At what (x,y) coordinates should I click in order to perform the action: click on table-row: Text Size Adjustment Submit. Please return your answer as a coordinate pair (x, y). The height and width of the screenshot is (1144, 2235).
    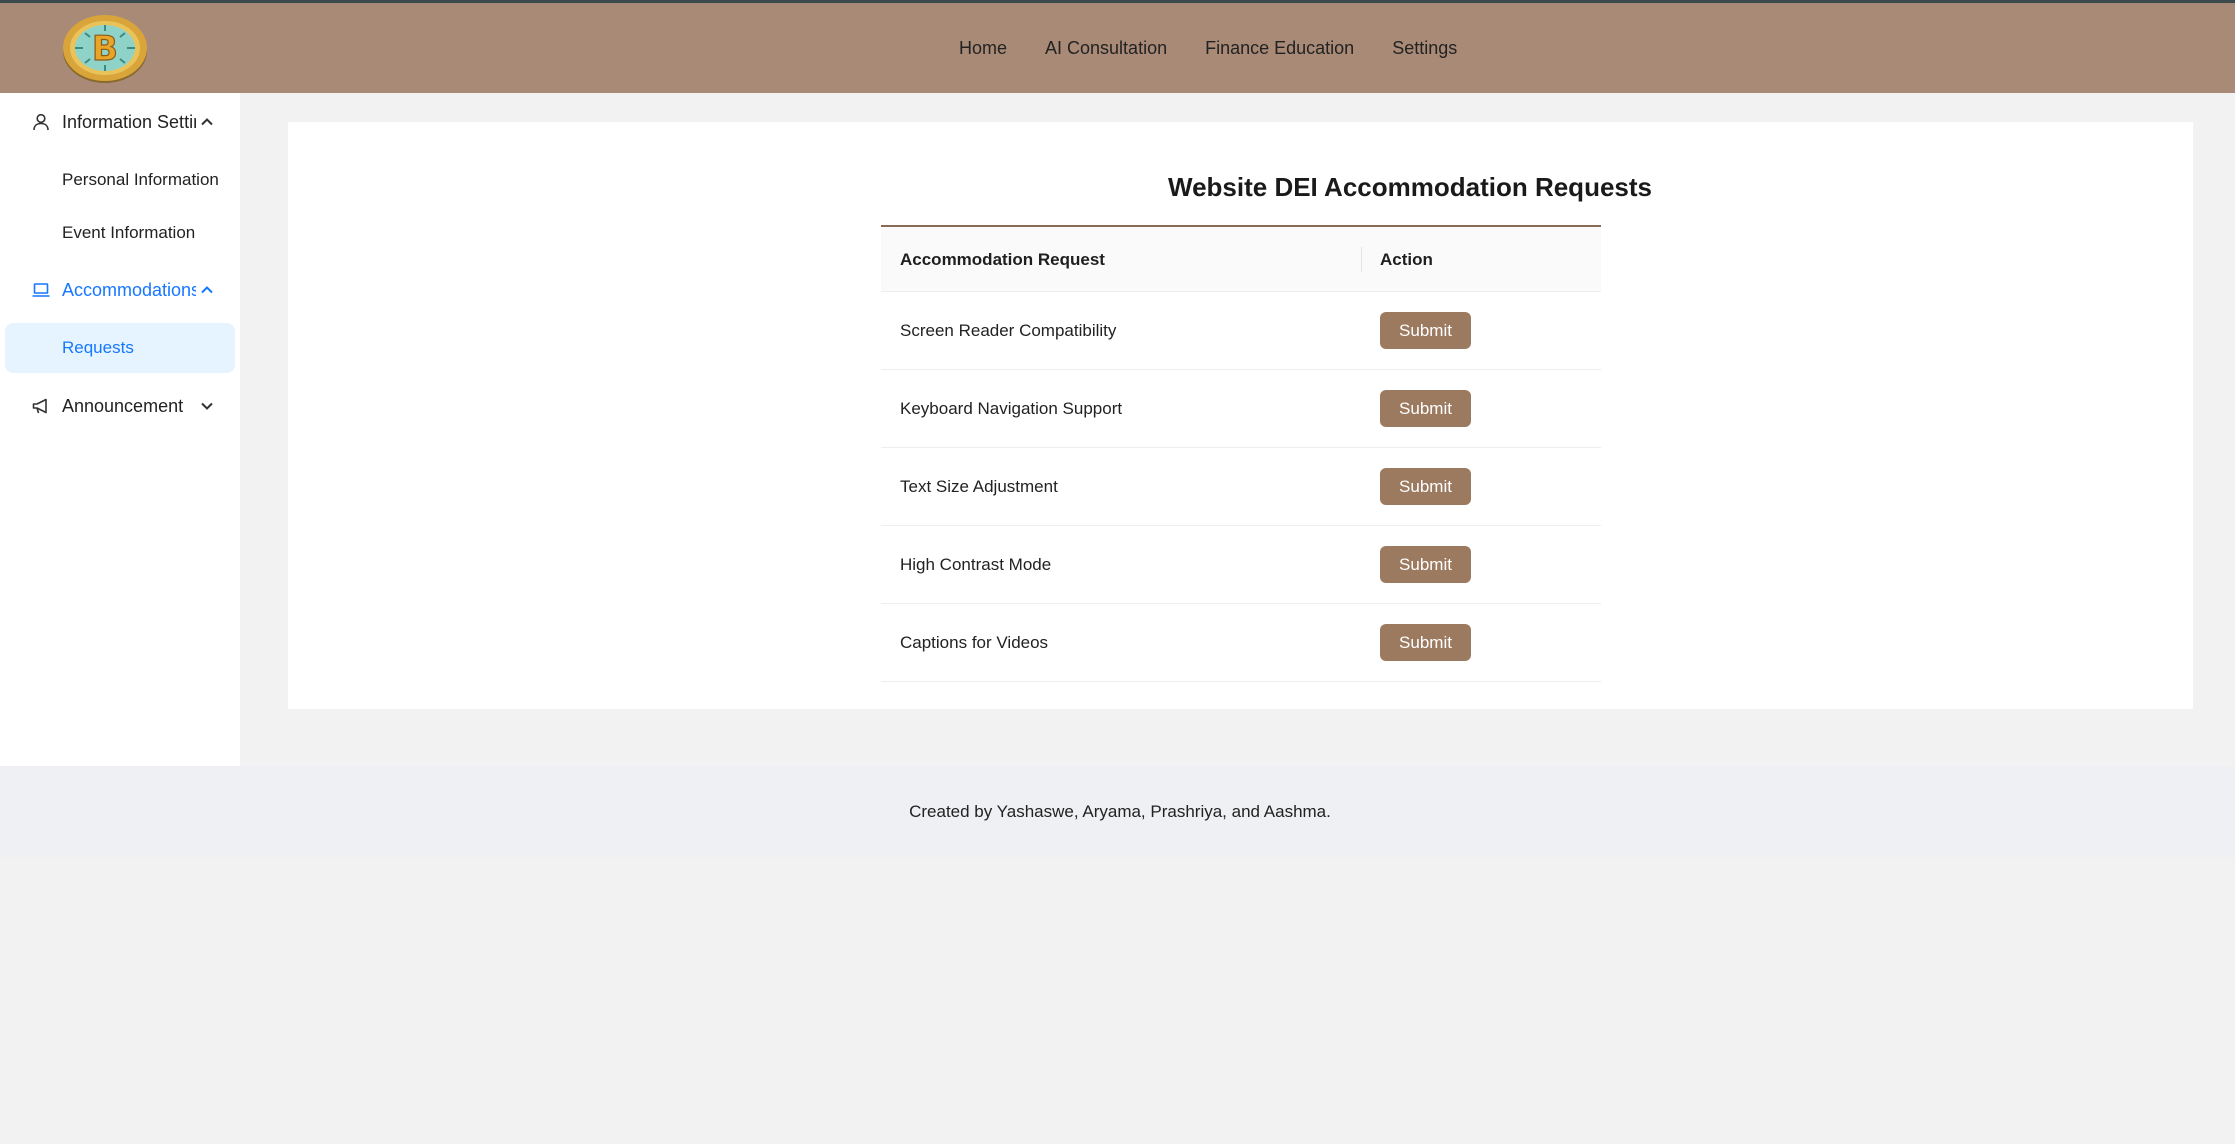
    Looking at the image, I should click on (1241, 487).